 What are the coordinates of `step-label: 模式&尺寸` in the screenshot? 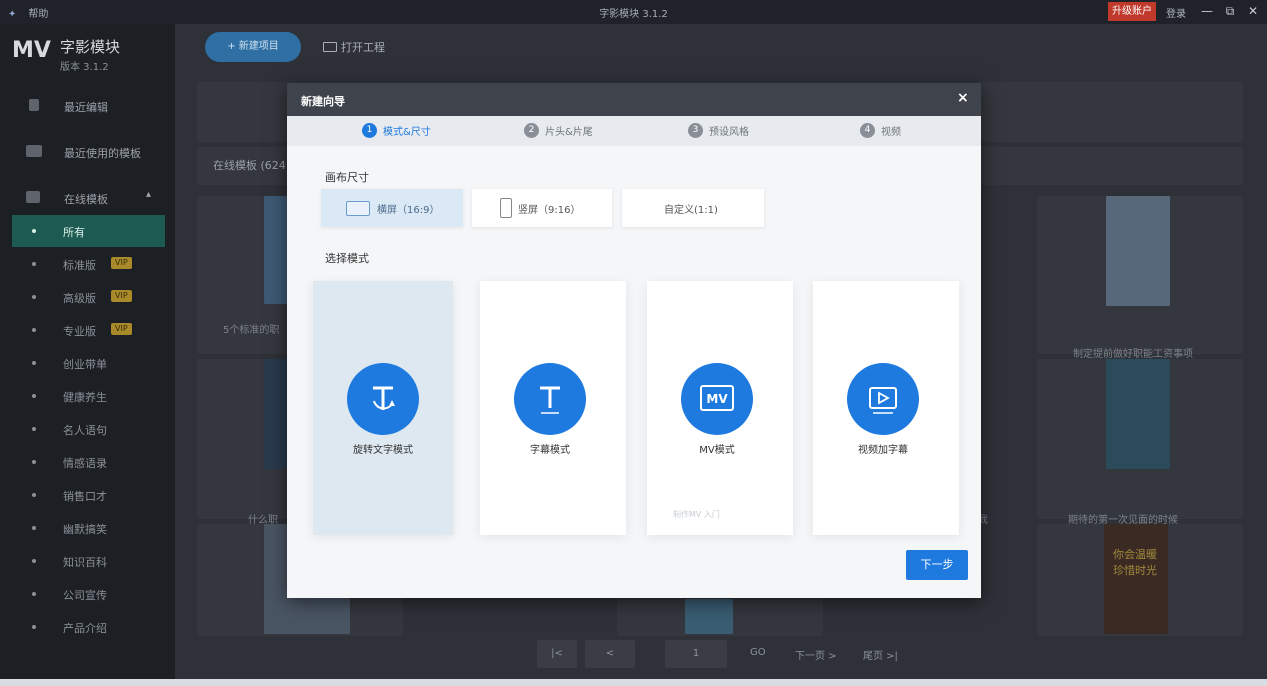 It's located at (407, 132).